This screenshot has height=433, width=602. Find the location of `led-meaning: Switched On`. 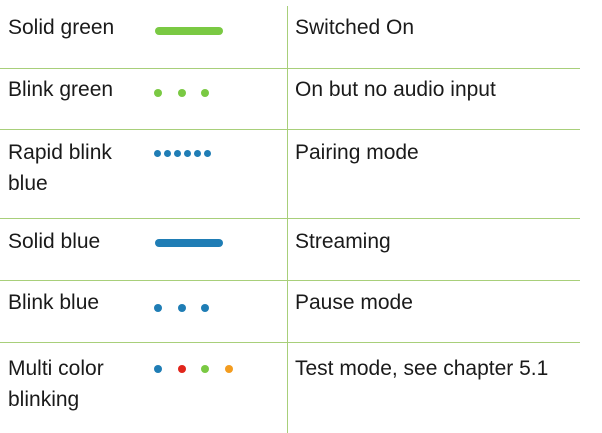

led-meaning: Switched On is located at coordinates (355, 27).